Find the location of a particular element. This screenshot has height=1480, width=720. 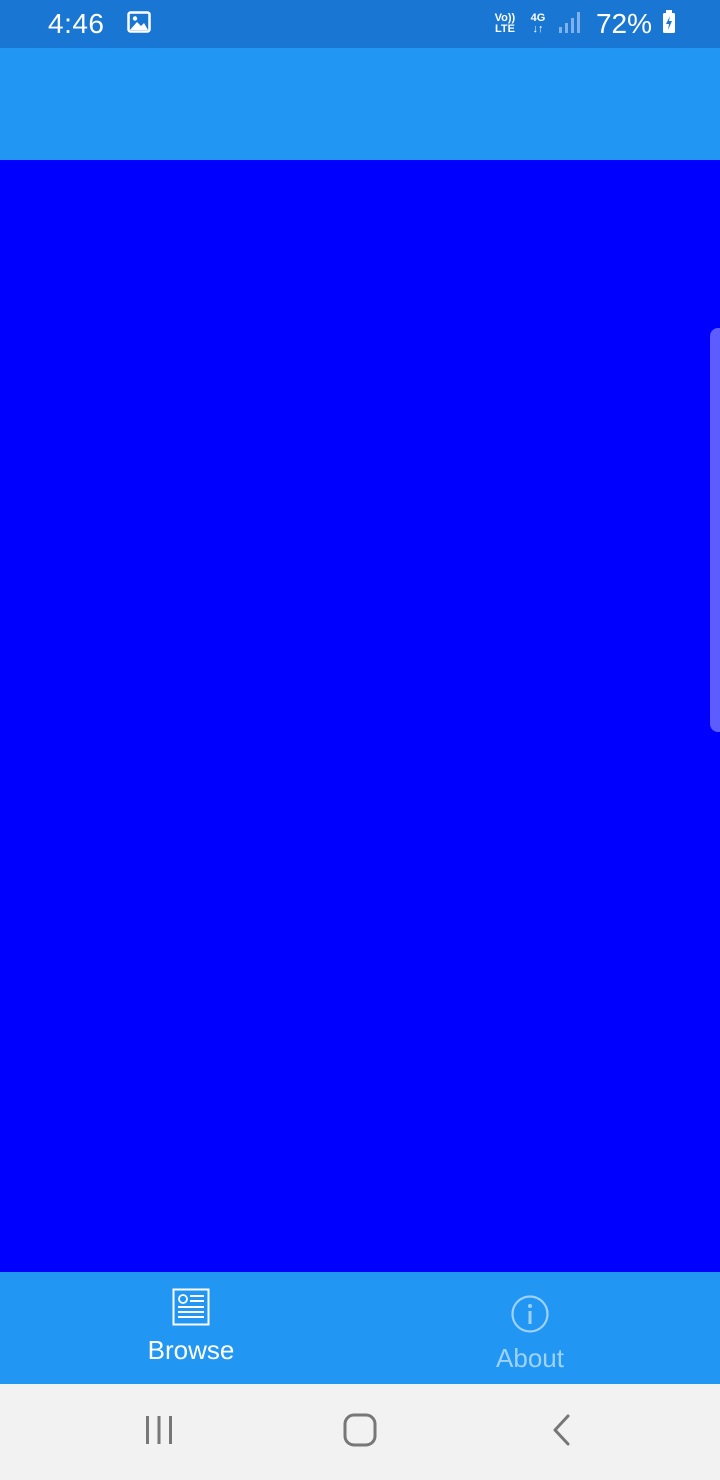

system-nav-bar is located at coordinates (360, 1432).